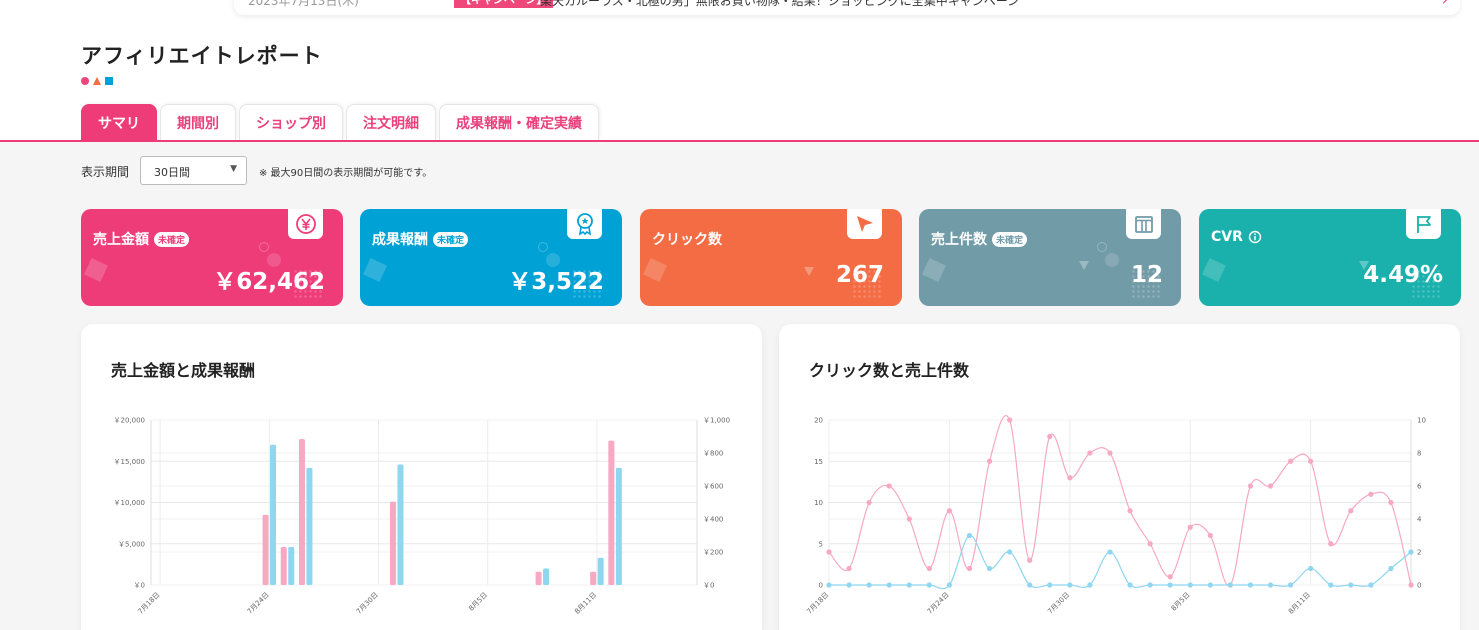 The image size is (1479, 630). What do you see at coordinates (1299, 603) in the screenshot?
I see `x-tick-label: 8月11日` at bounding box center [1299, 603].